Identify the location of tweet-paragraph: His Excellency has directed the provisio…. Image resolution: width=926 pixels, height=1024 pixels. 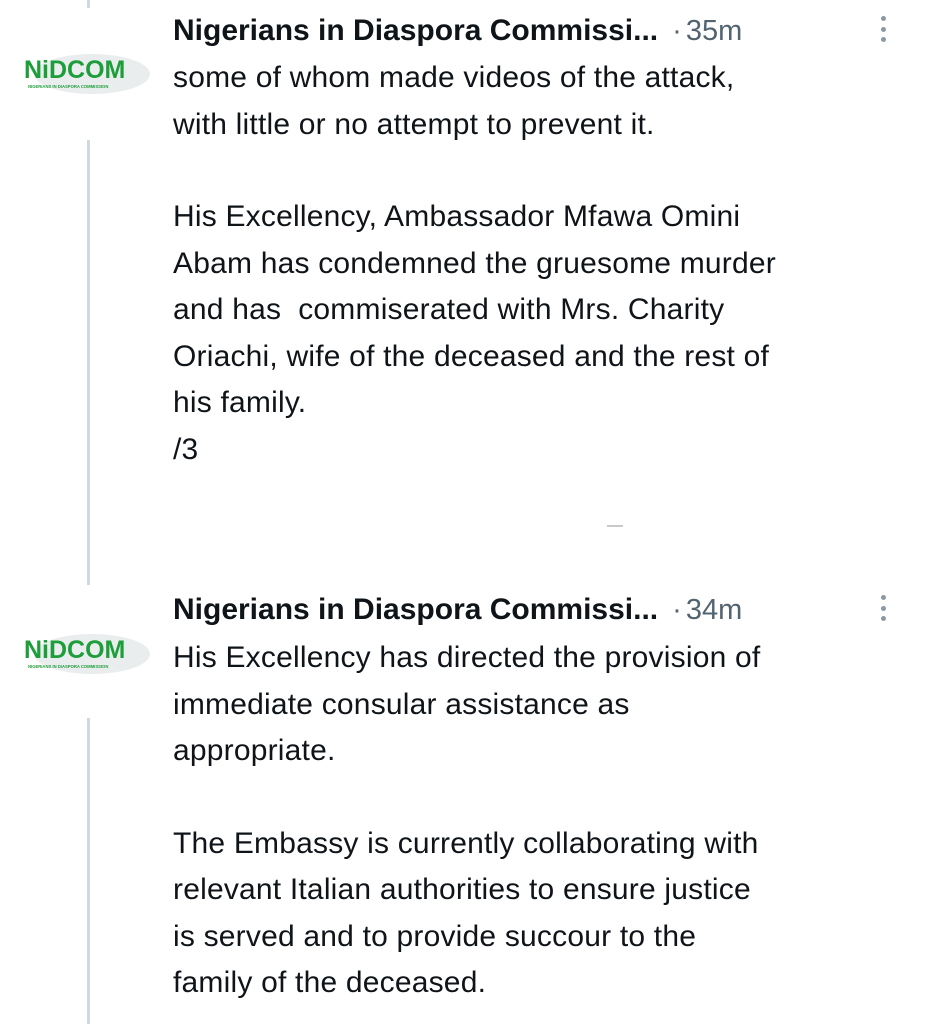
(467, 704).